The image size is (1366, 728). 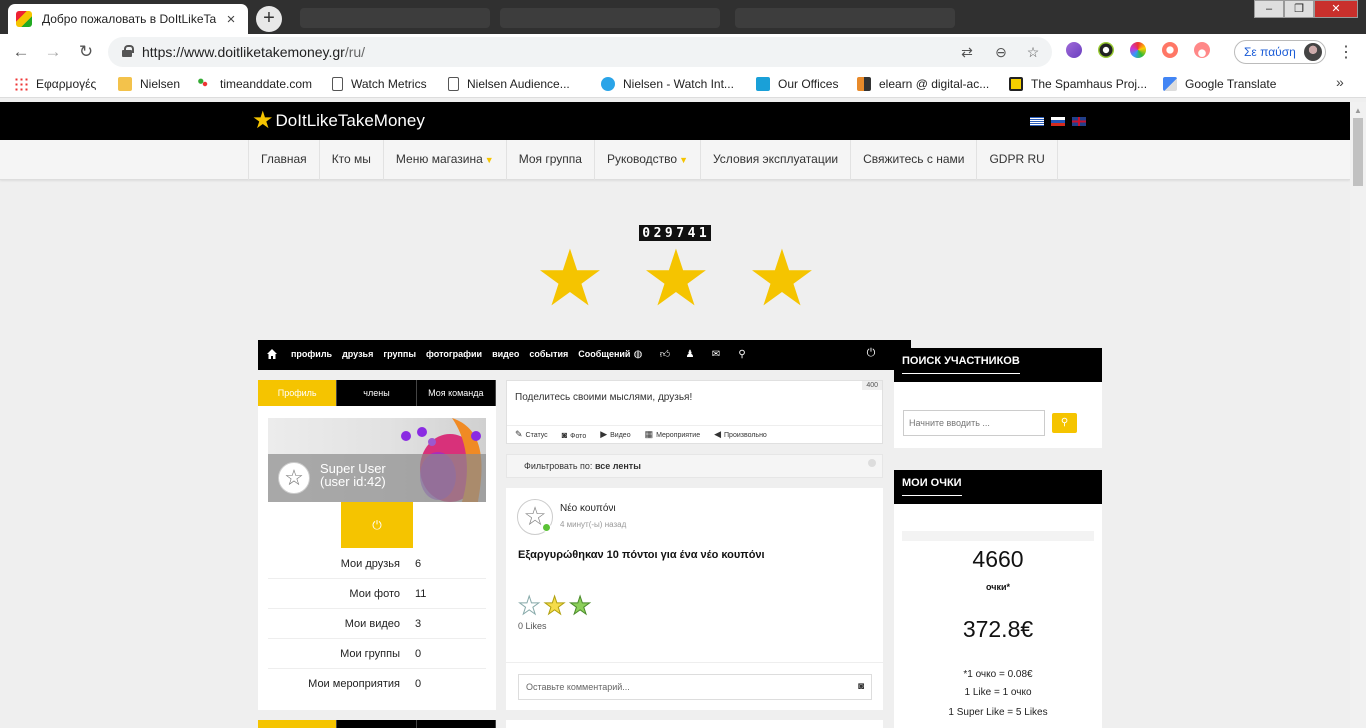 I want to click on menu-item-about: Кто мы, so click(x=350, y=160).